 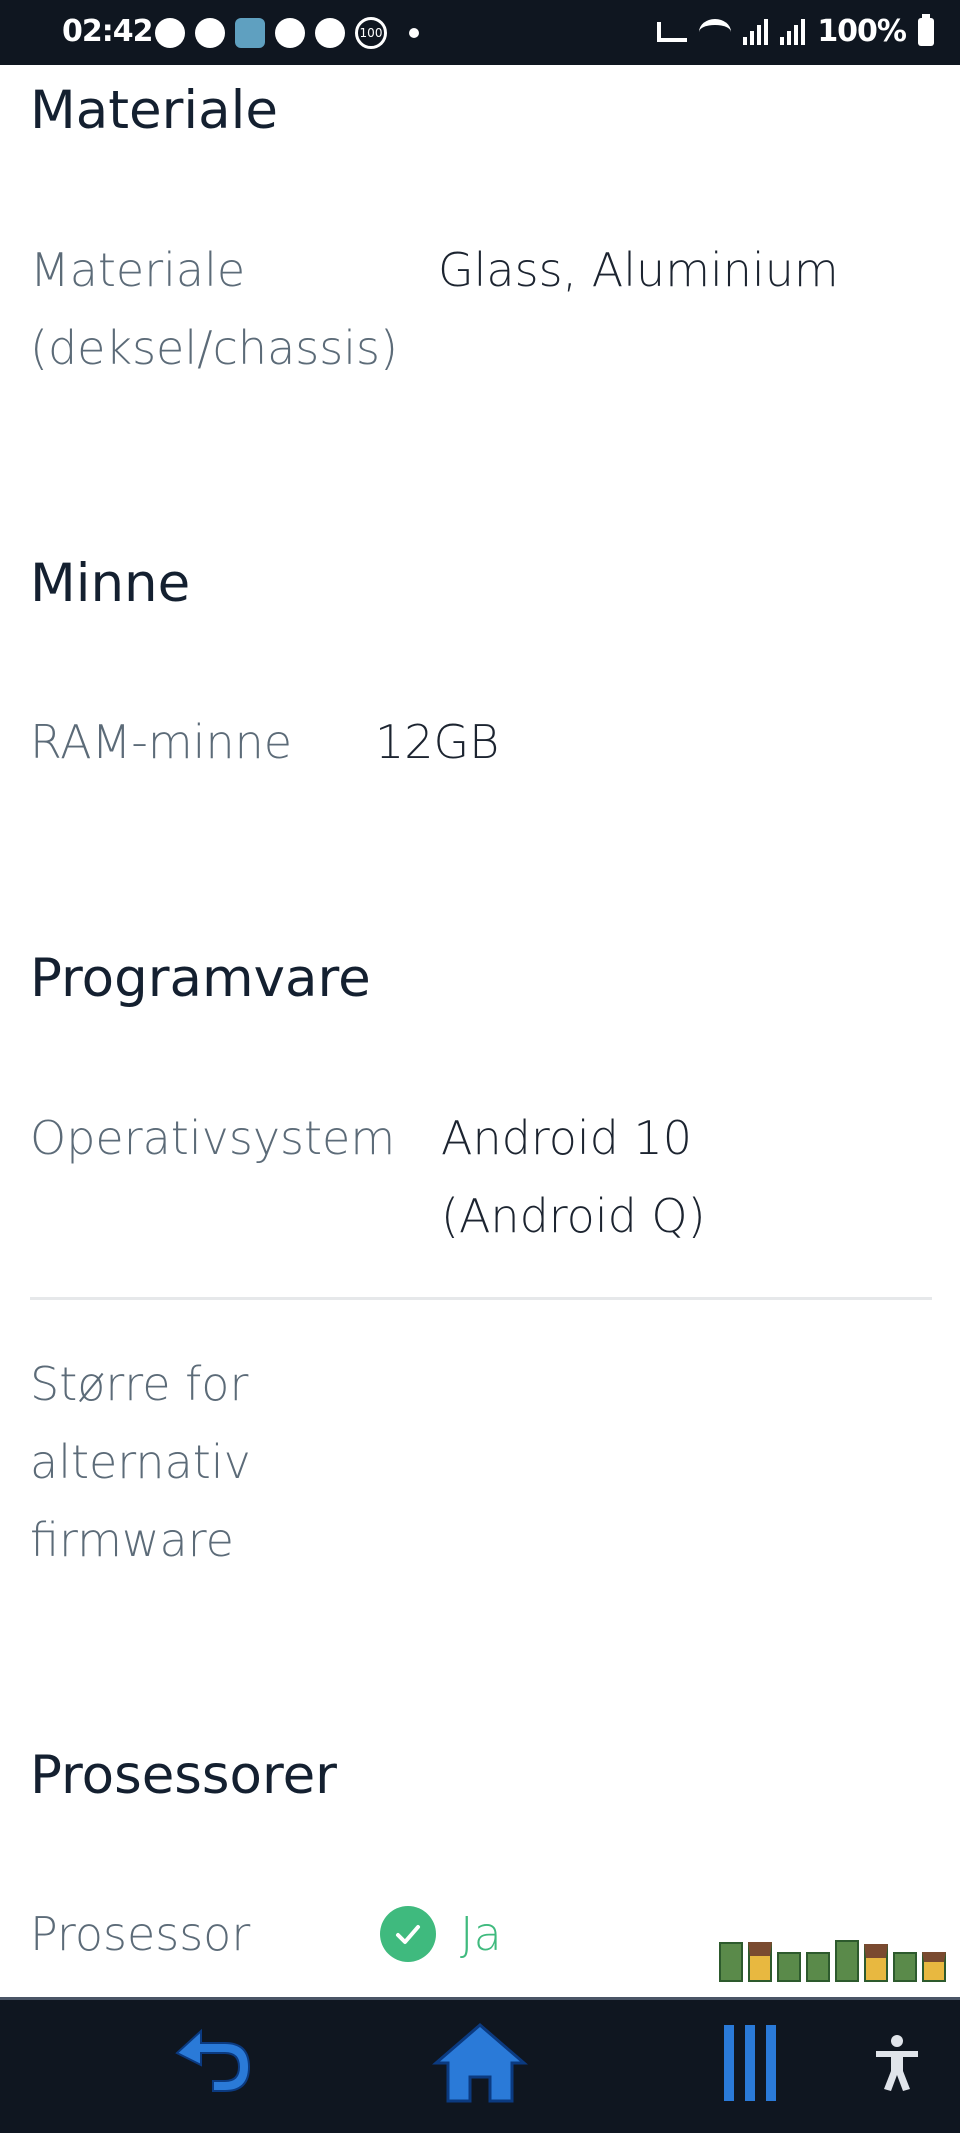 What do you see at coordinates (210, 33) in the screenshot?
I see `game-controller-icon` at bounding box center [210, 33].